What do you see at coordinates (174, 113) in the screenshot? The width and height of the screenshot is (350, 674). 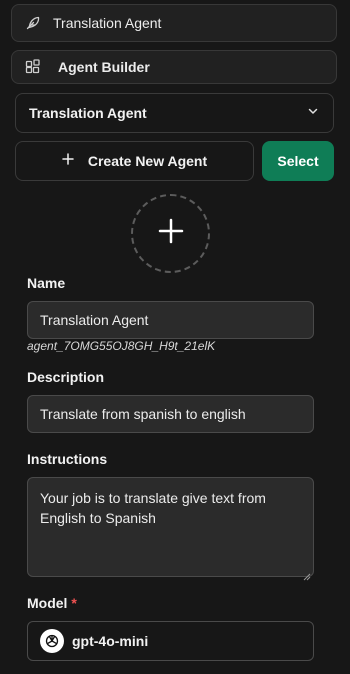 I see `agent-select-dropdown: Translation Agent` at bounding box center [174, 113].